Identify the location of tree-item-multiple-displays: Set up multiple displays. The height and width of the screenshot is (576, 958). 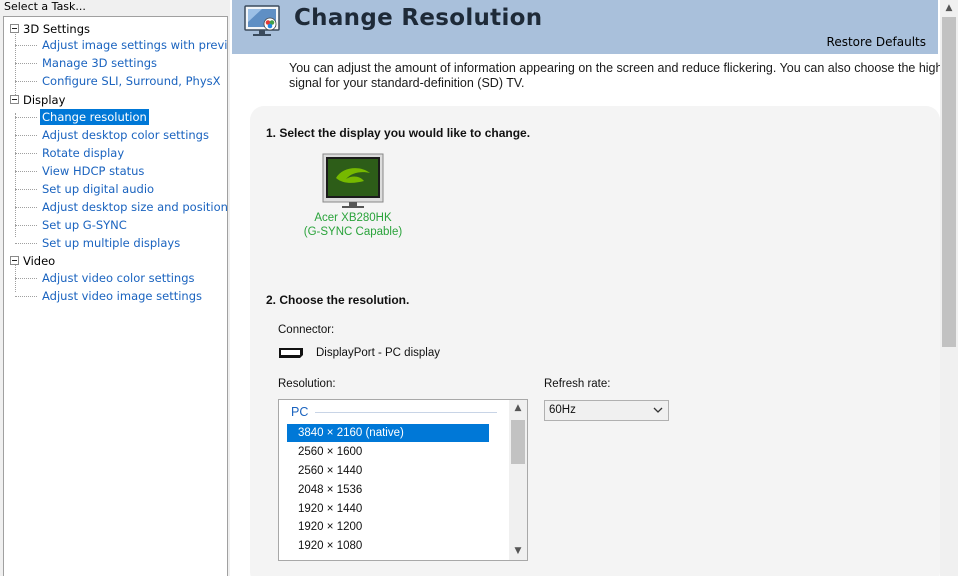
(120, 243).